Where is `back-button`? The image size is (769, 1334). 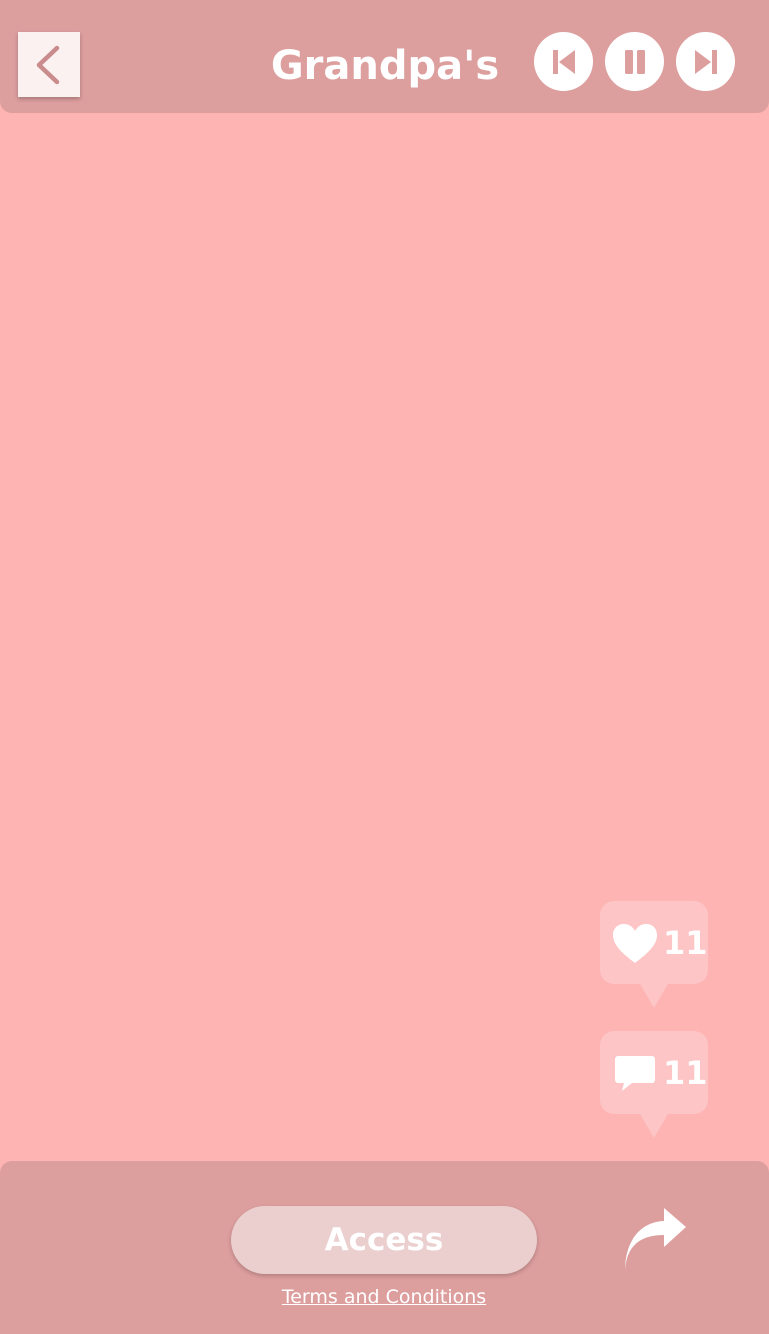 back-button is located at coordinates (49, 64).